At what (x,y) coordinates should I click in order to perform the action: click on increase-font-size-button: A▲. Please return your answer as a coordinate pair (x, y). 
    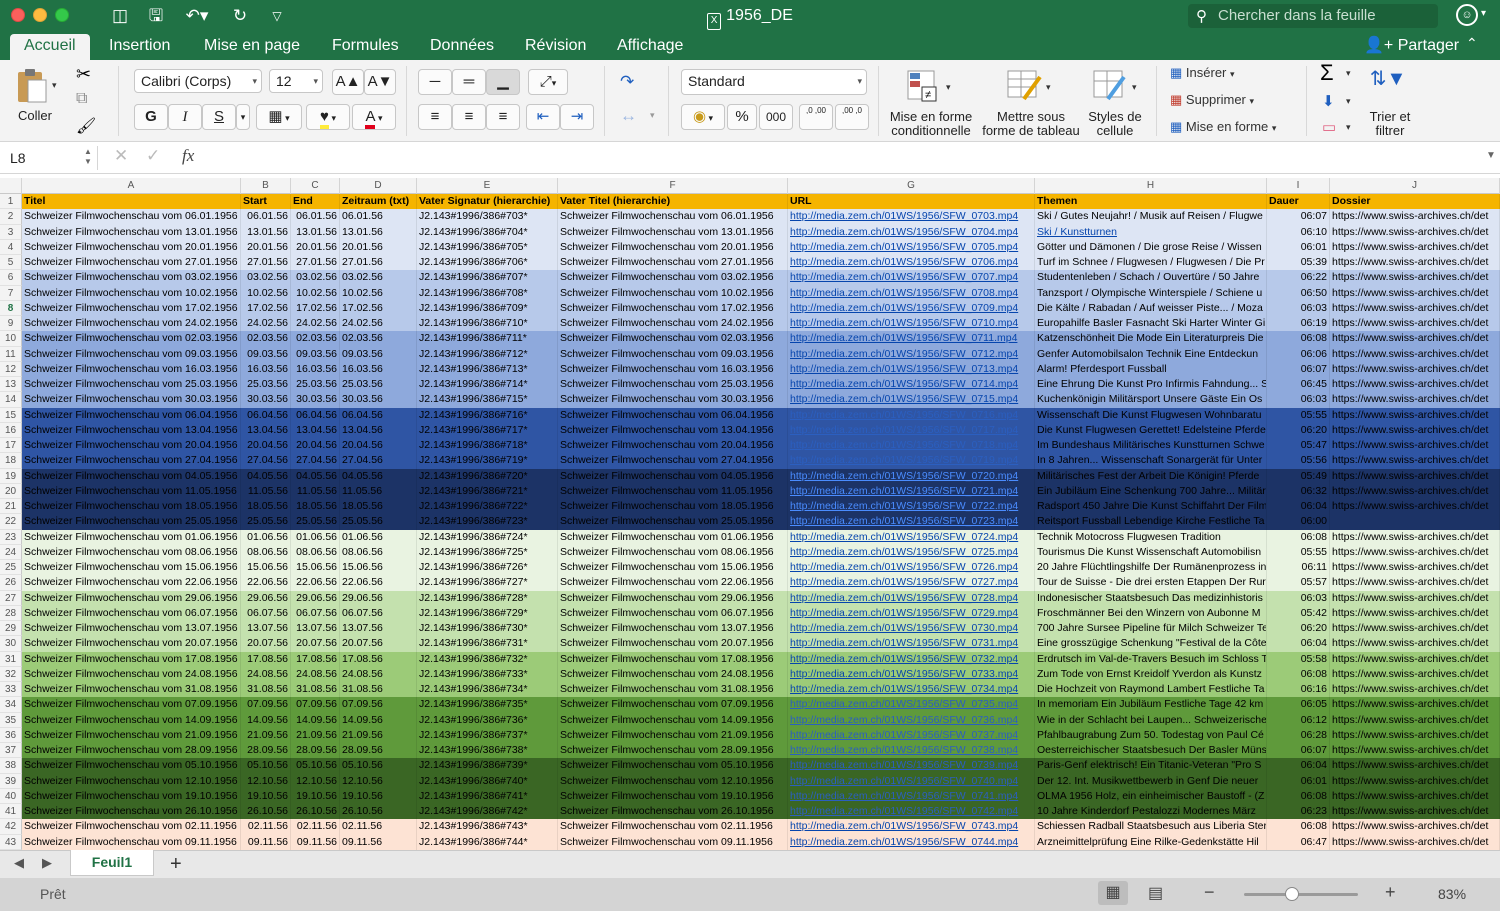
    Looking at the image, I should click on (348, 82).